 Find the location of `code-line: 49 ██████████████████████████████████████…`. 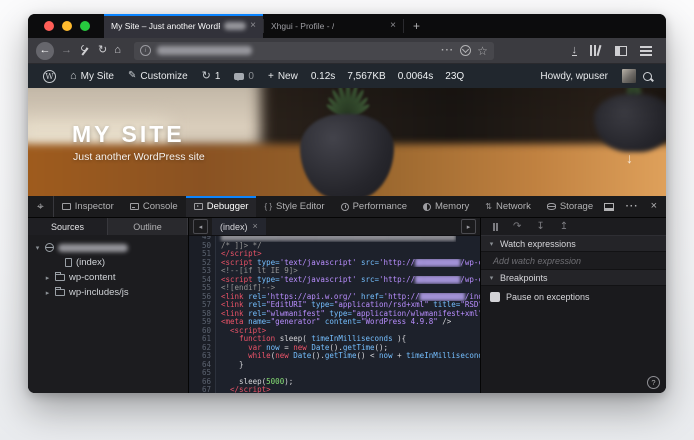

code-line: 49 ██████████████████████████████████████… is located at coordinates (334, 239).